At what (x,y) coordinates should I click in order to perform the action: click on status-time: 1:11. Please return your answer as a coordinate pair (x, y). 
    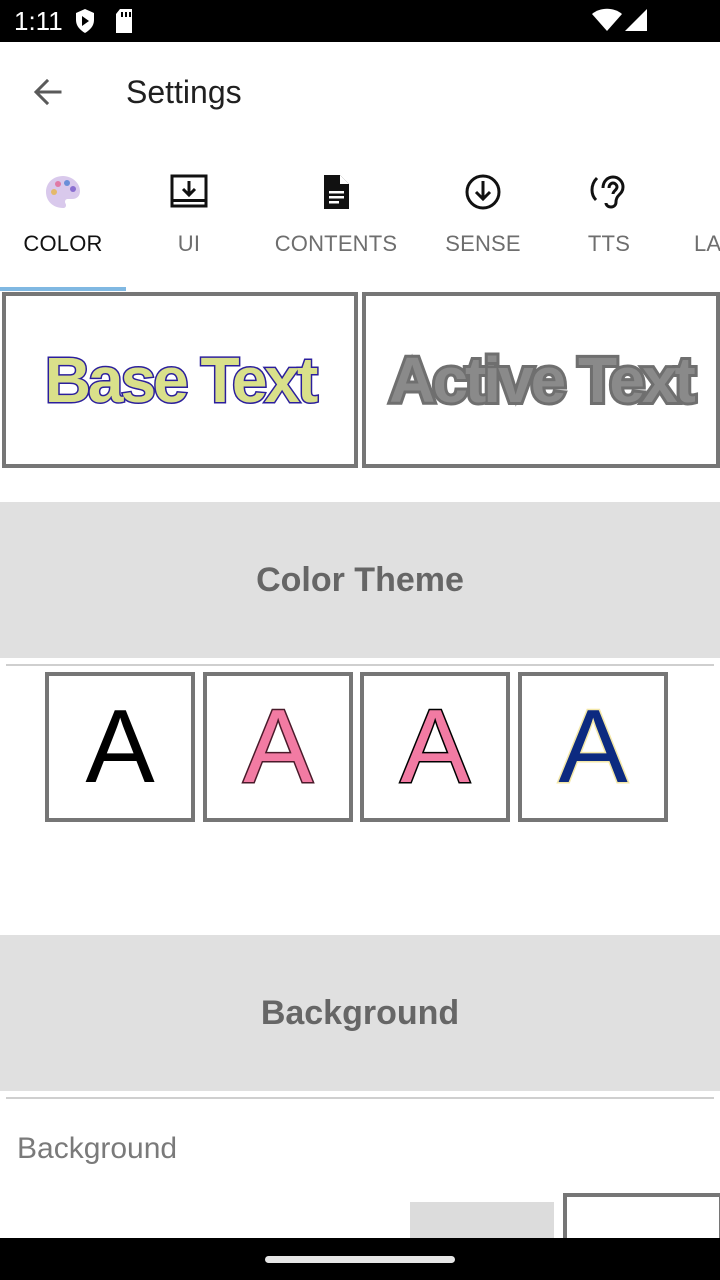
    Looking at the image, I should click on (38, 21).